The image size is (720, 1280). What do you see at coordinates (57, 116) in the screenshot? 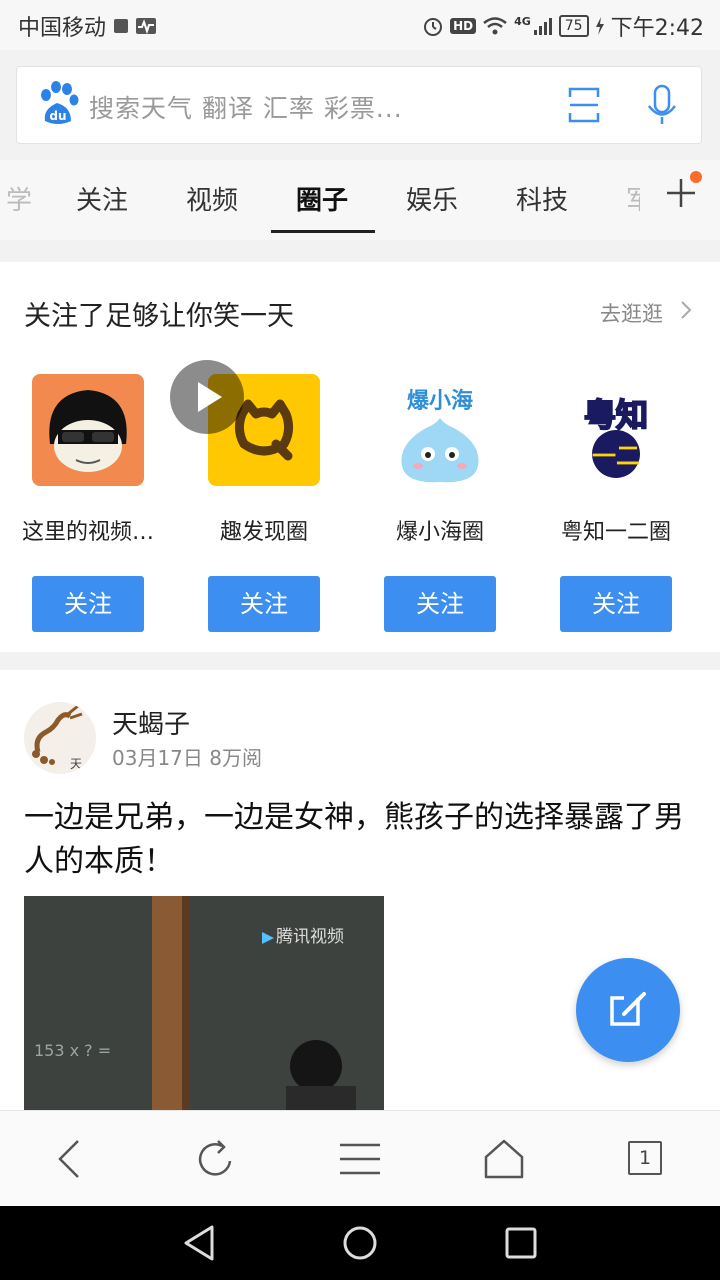
I see `baidu-logo-text: du` at bounding box center [57, 116].